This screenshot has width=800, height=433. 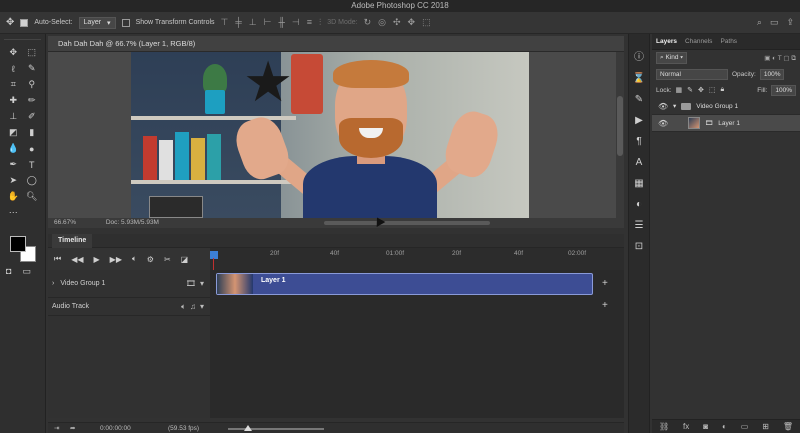 I want to click on lasso-icon: ℓ, so click(x=13, y=68).